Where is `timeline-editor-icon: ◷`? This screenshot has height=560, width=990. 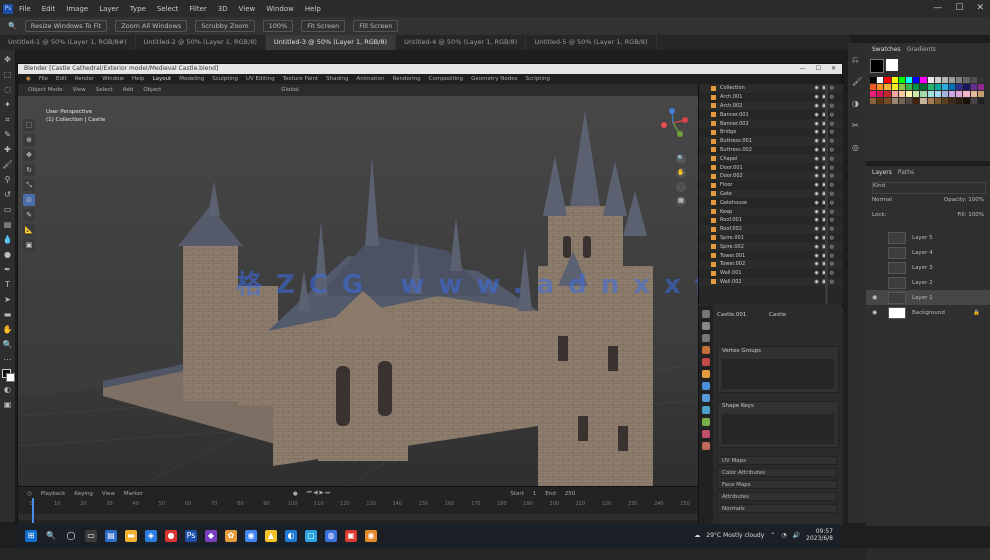
timeline-editor-icon: ◷ is located at coordinates (29, 494).